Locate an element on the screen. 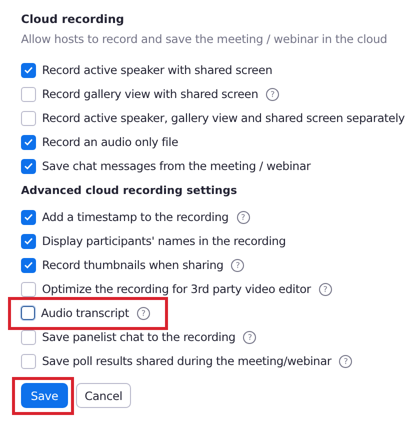  option-label: Record gallery view with shared screen is located at coordinates (150, 94).